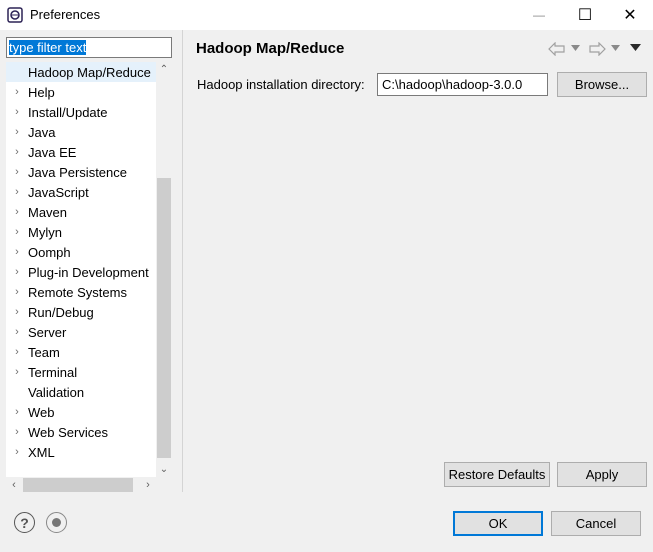 The image size is (653, 552). What do you see at coordinates (41, 92) in the screenshot?
I see `tree-item-label: Help` at bounding box center [41, 92].